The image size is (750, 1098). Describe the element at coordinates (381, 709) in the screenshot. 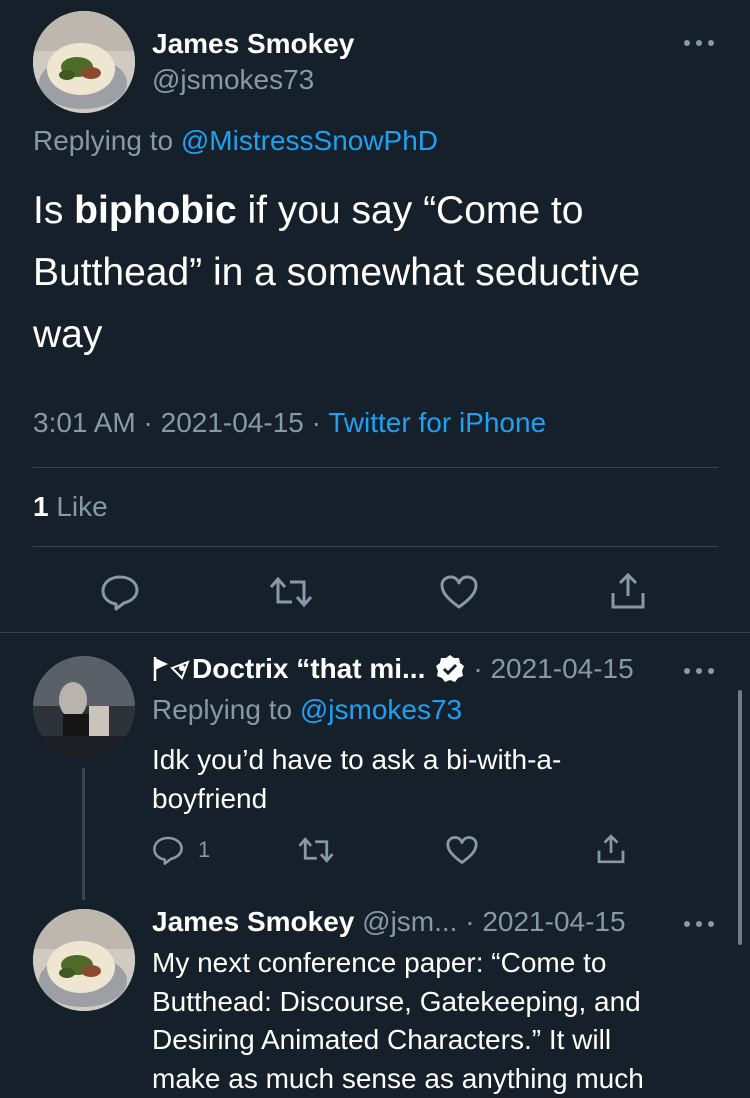

I see `replying-to-link: @jsmokes73` at that location.